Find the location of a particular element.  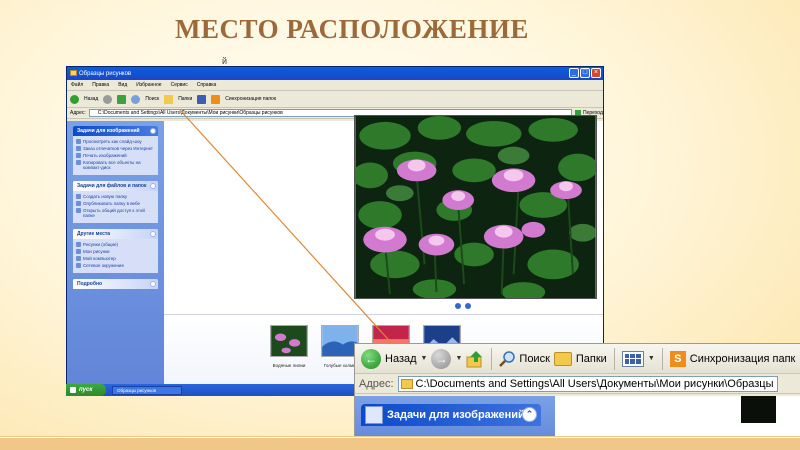

slide-mark: й is located at coordinates (225, 61).